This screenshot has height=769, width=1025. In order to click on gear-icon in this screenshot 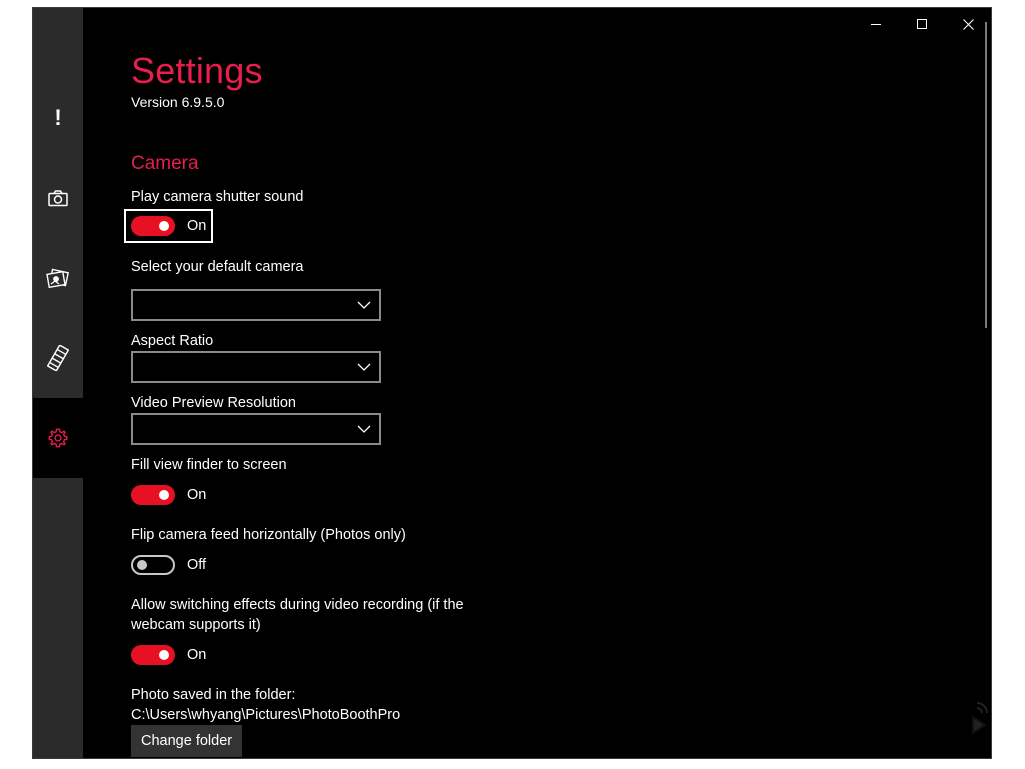, I will do `click(58, 438)`.